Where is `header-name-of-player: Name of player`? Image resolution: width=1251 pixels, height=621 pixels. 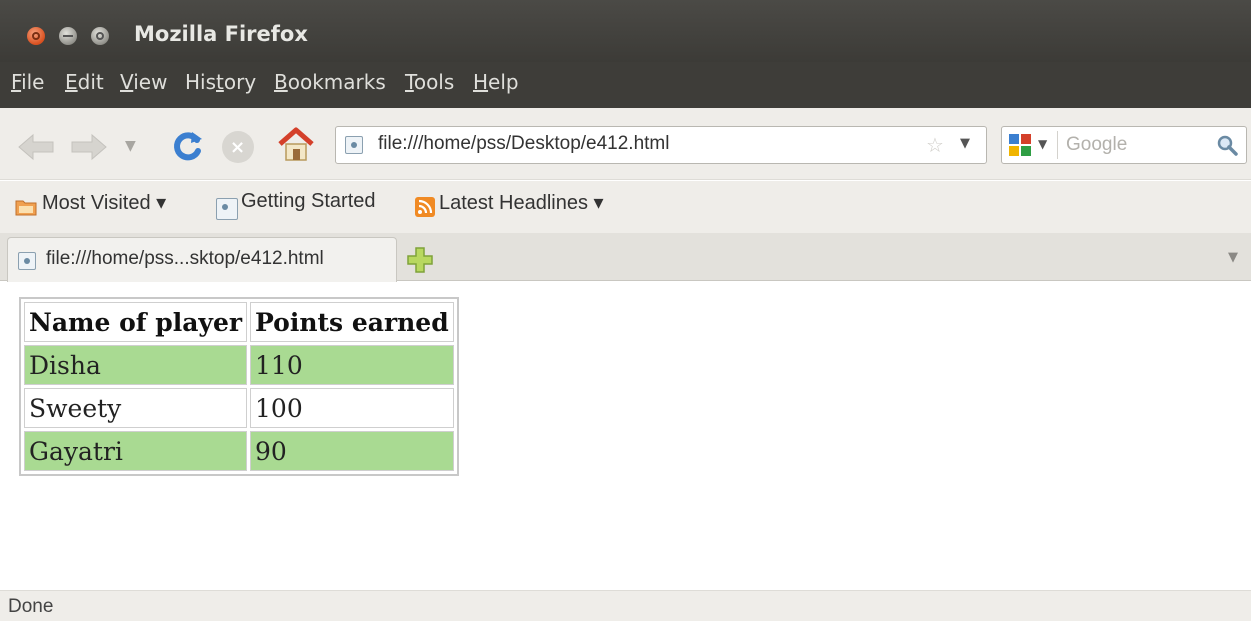
header-name-of-player: Name of player is located at coordinates (136, 322).